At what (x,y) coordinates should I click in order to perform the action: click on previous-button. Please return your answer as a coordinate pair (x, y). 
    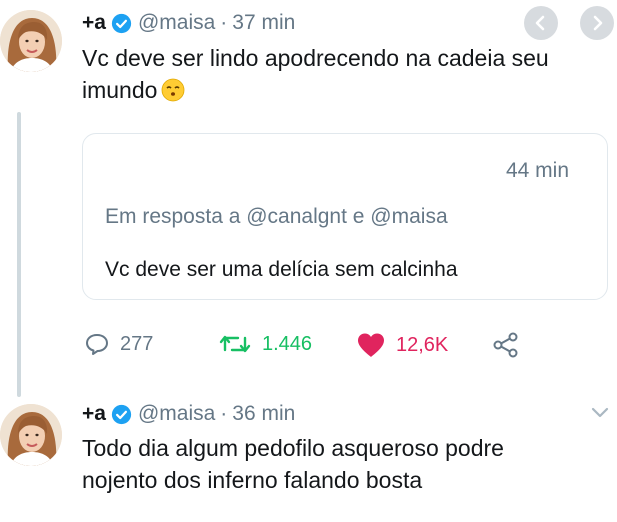
    Looking at the image, I should click on (541, 23).